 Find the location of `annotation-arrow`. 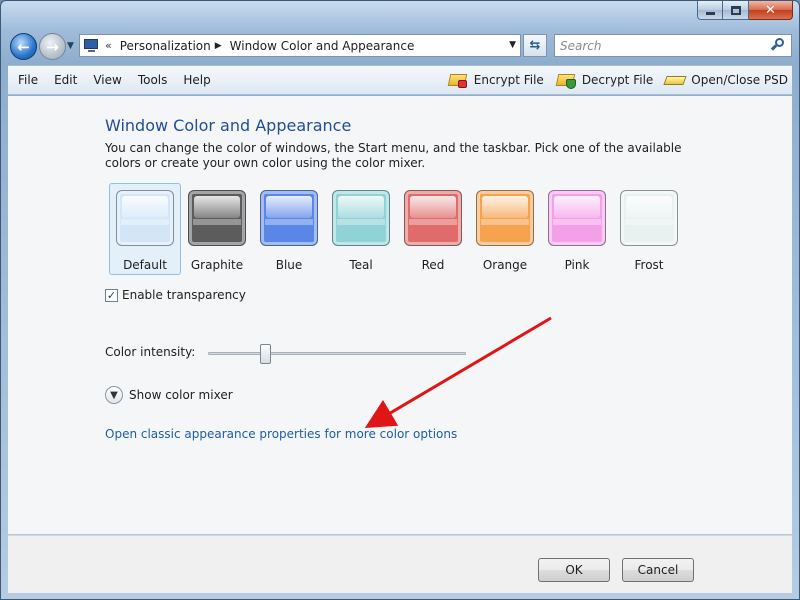

annotation-arrow is located at coordinates (458, 372).